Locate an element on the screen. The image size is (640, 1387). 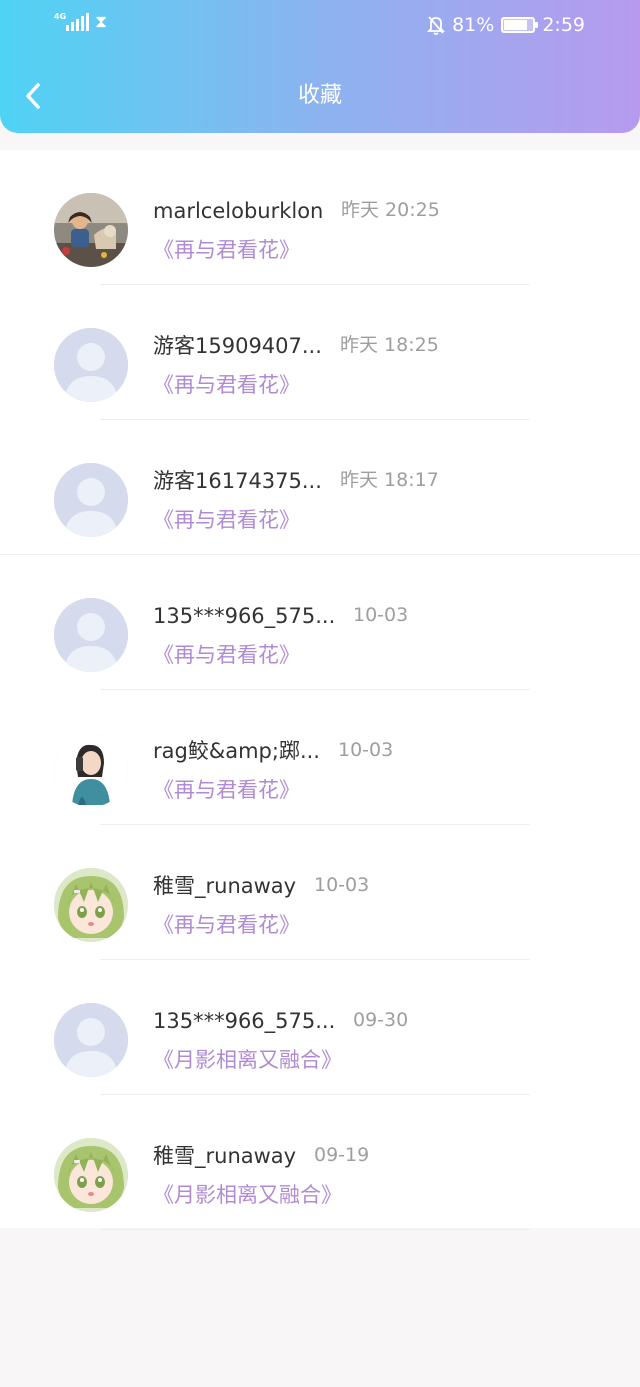
favorite-item: 稚雪_runaway 10-03 《再与君看花》 is located at coordinates (320, 892).